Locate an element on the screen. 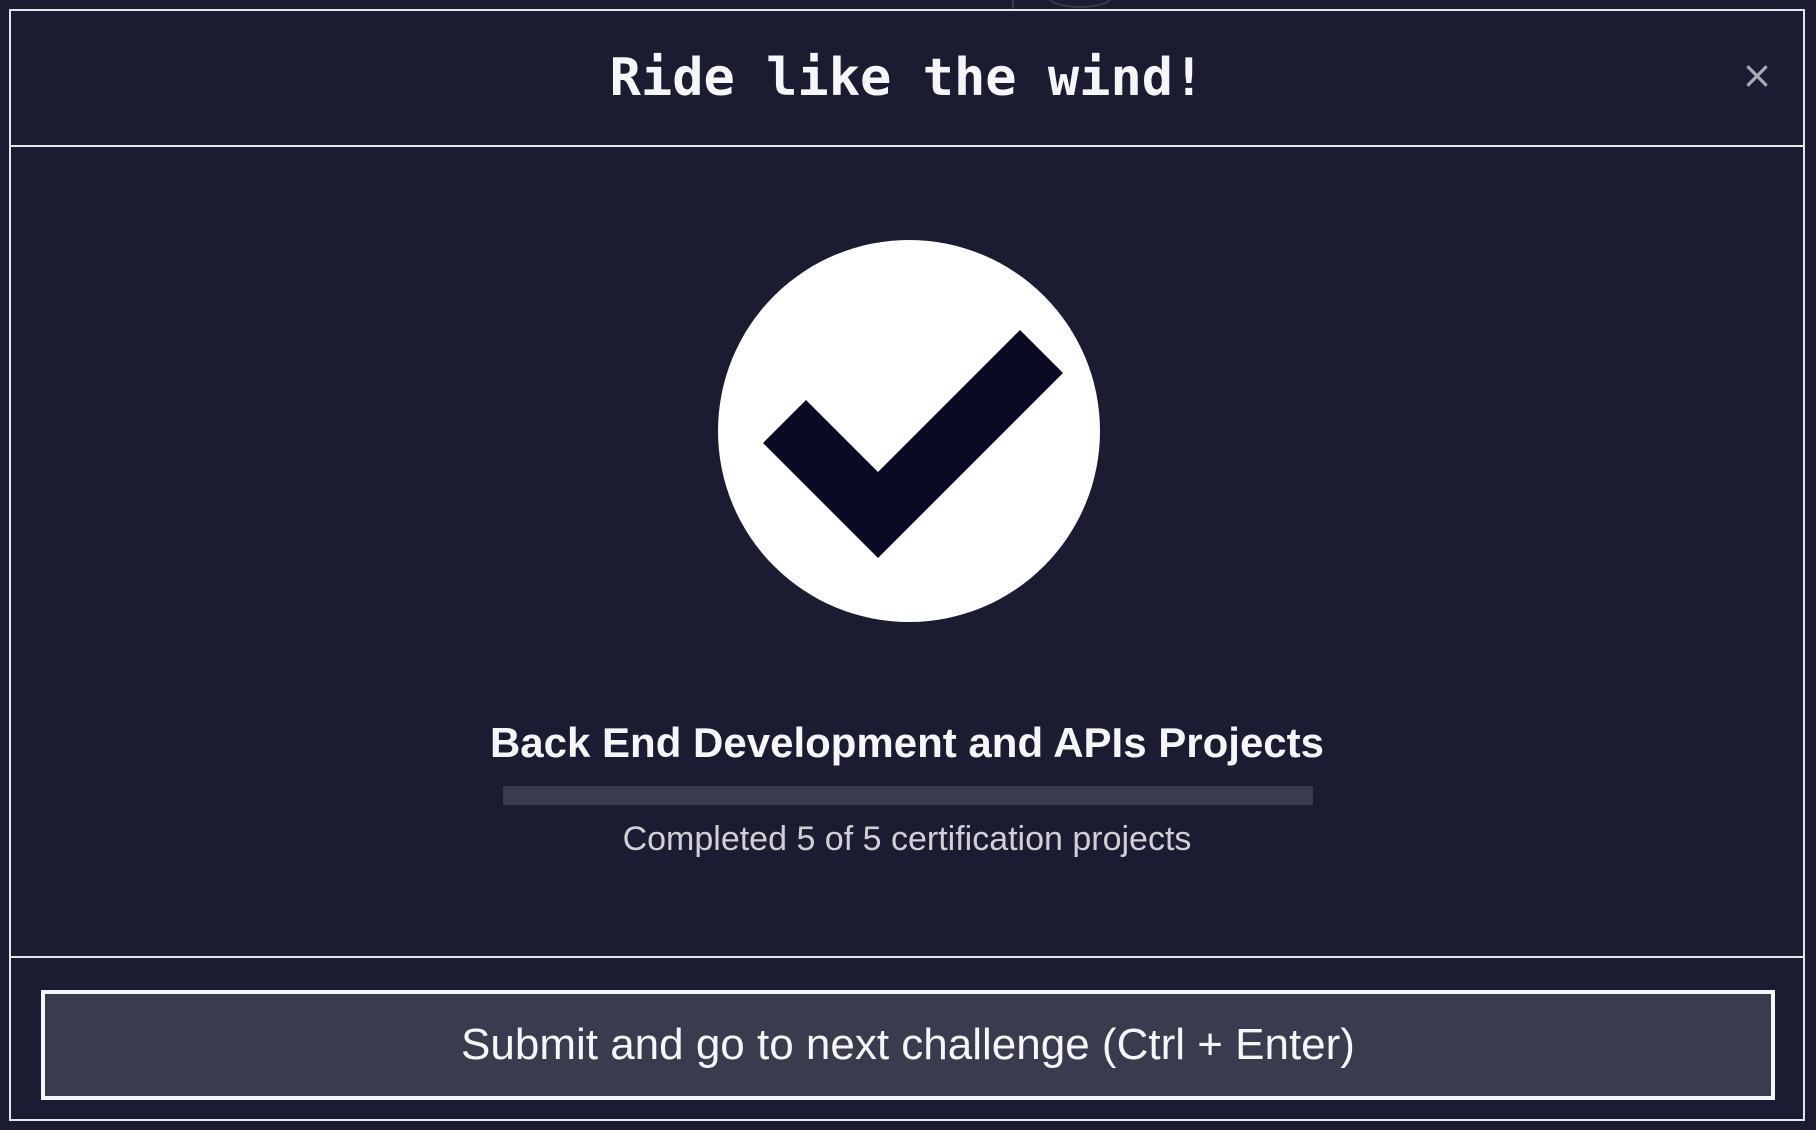  certification-title: Back End Development and APIs Projects is located at coordinates (907, 742).